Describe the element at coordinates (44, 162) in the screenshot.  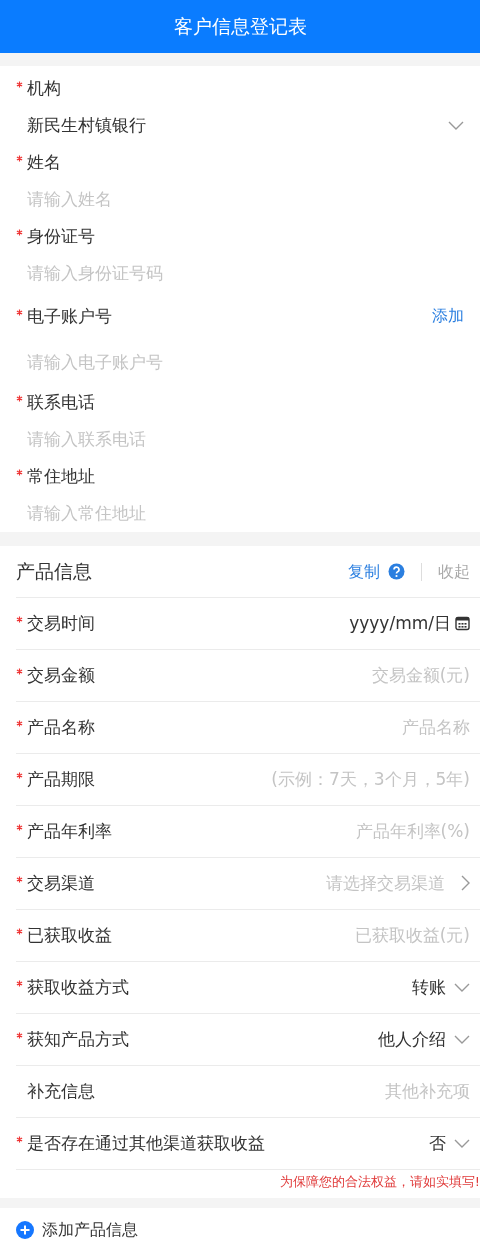
I see `field-label: 姓名` at that location.